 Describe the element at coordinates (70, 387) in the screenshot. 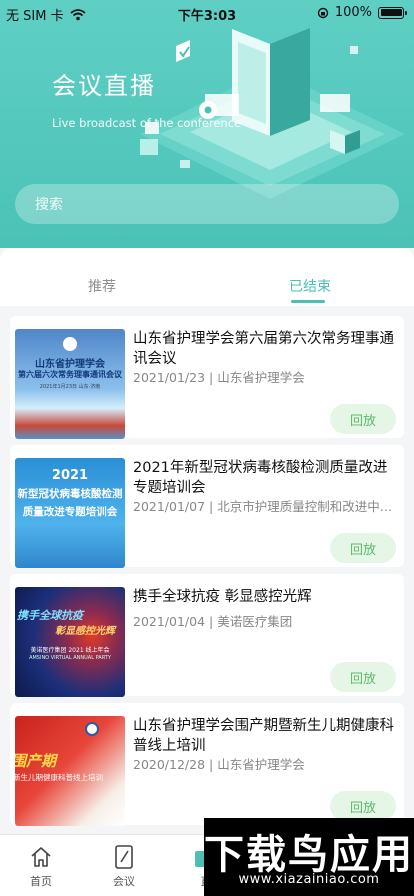

I see `thumbnail-date: 2021年1月23日 山东·济南` at that location.